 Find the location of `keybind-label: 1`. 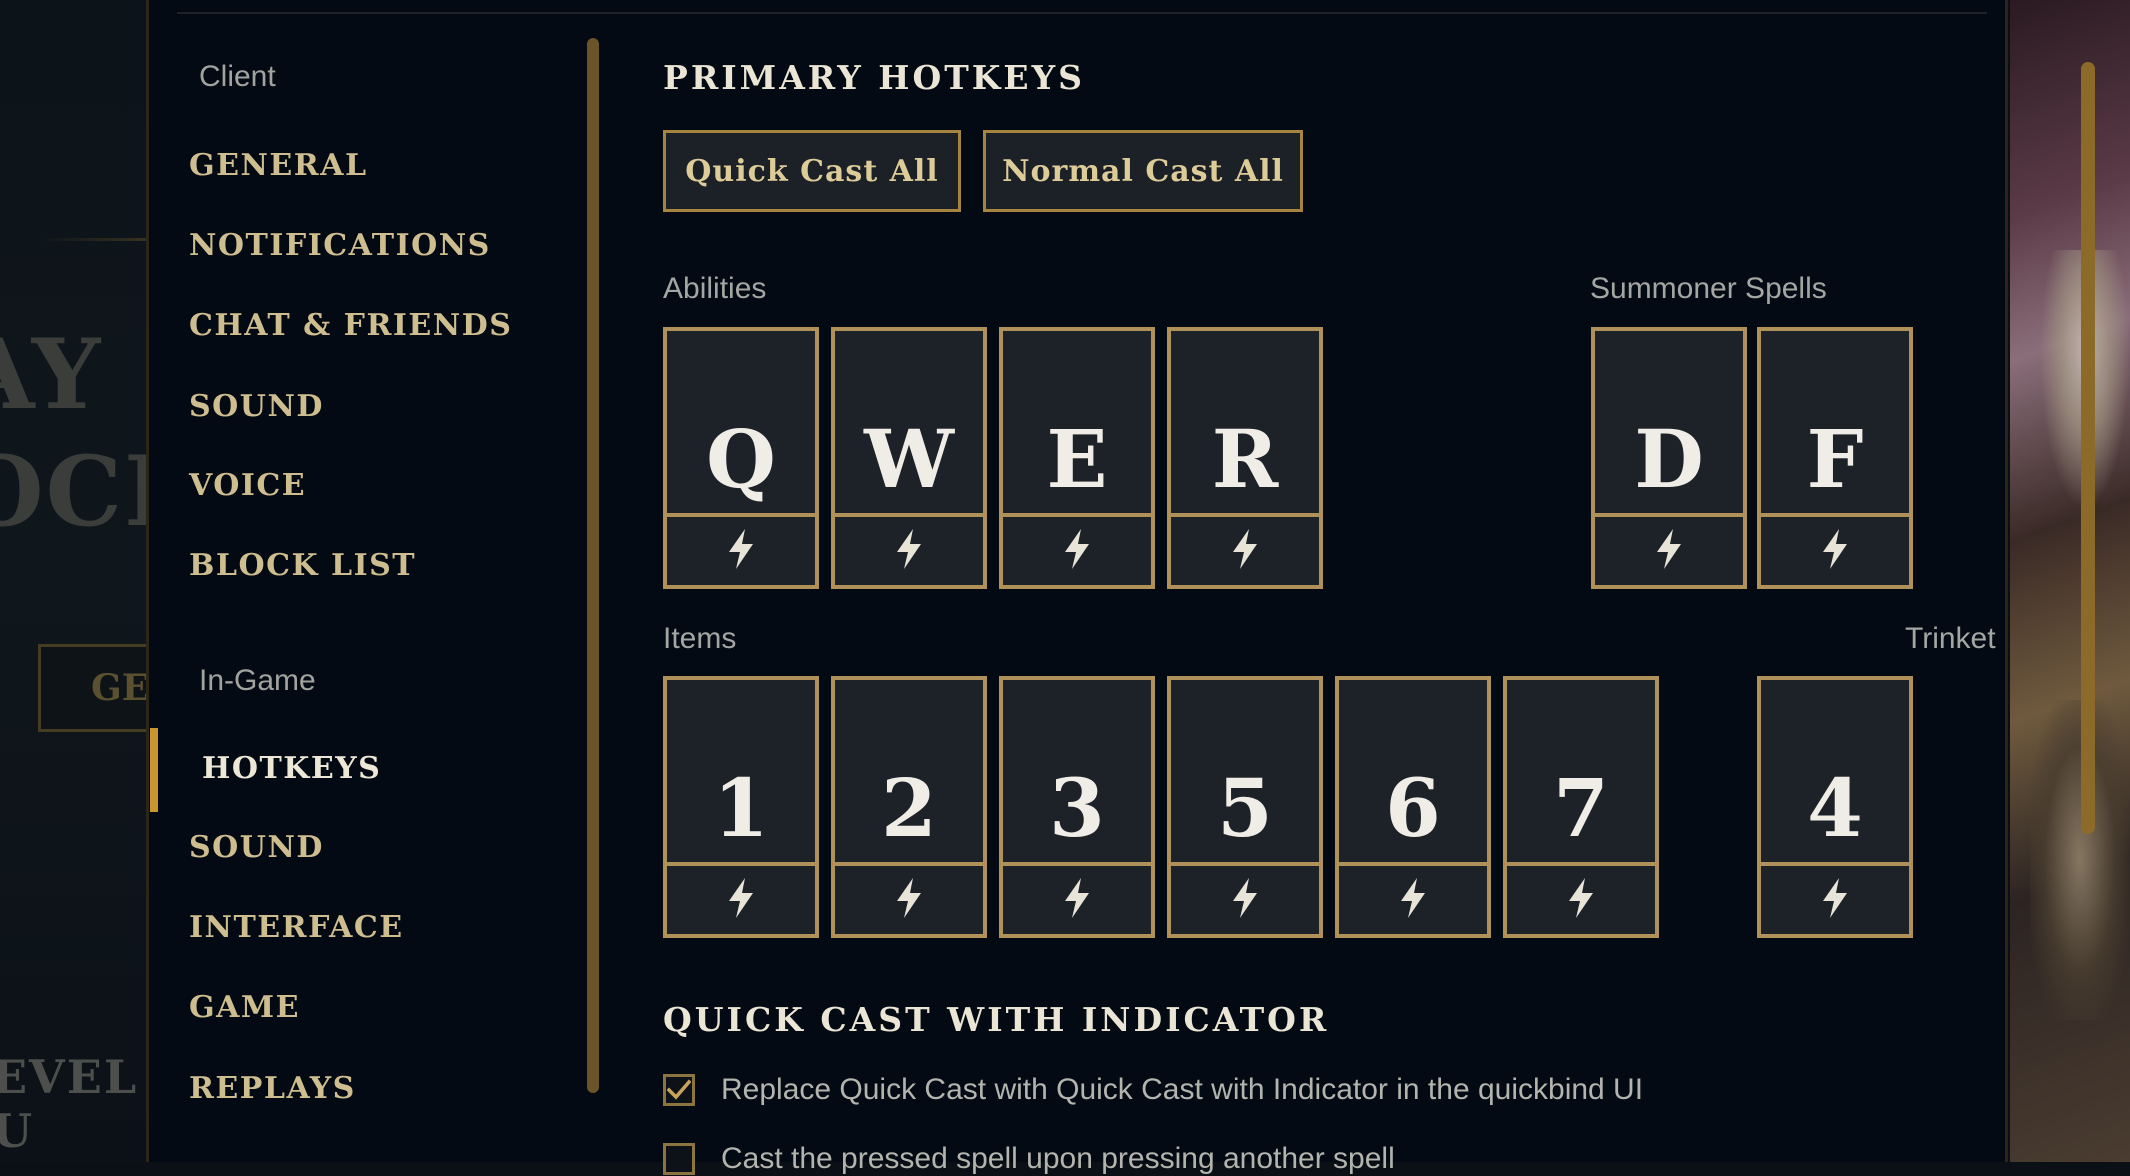

keybind-label: 1 is located at coordinates (741, 808).